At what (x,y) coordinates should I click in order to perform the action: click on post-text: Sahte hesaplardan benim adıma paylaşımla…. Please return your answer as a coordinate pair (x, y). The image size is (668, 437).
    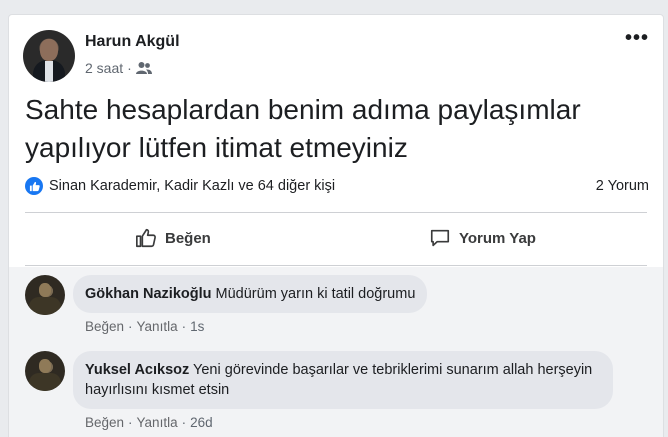
    Looking at the image, I should click on (303, 128).